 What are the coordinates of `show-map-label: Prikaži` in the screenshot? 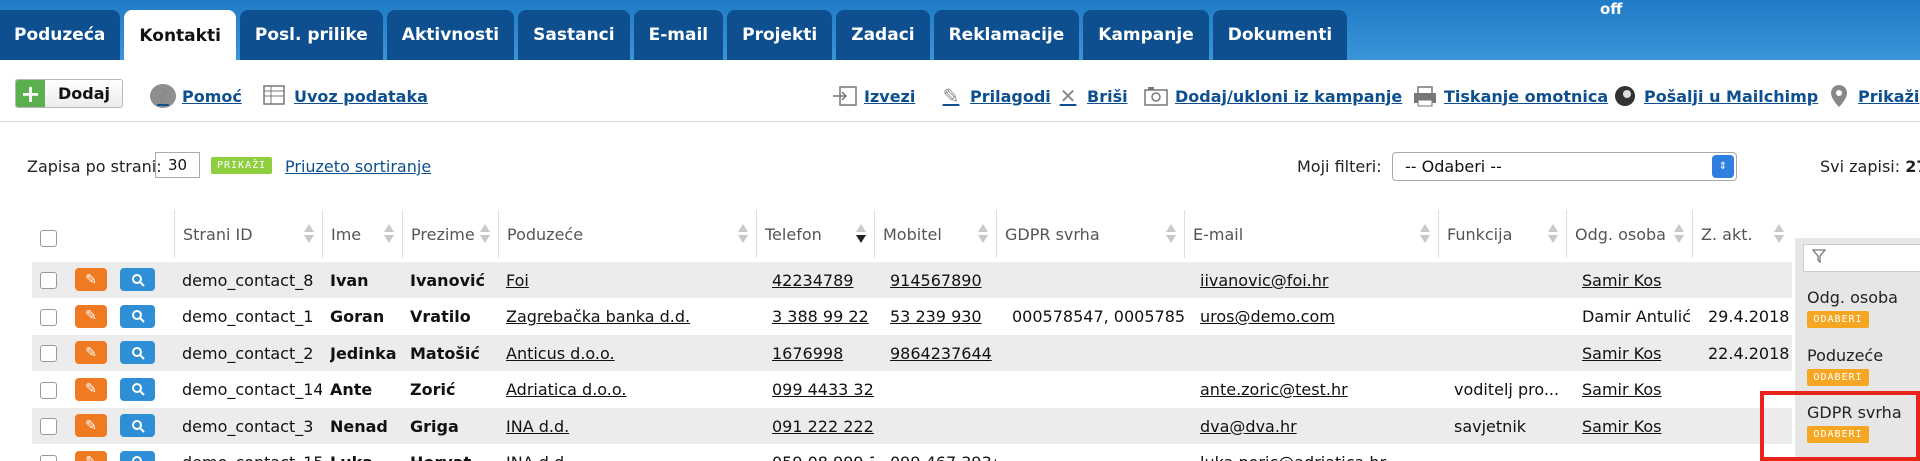 It's located at (1889, 96).